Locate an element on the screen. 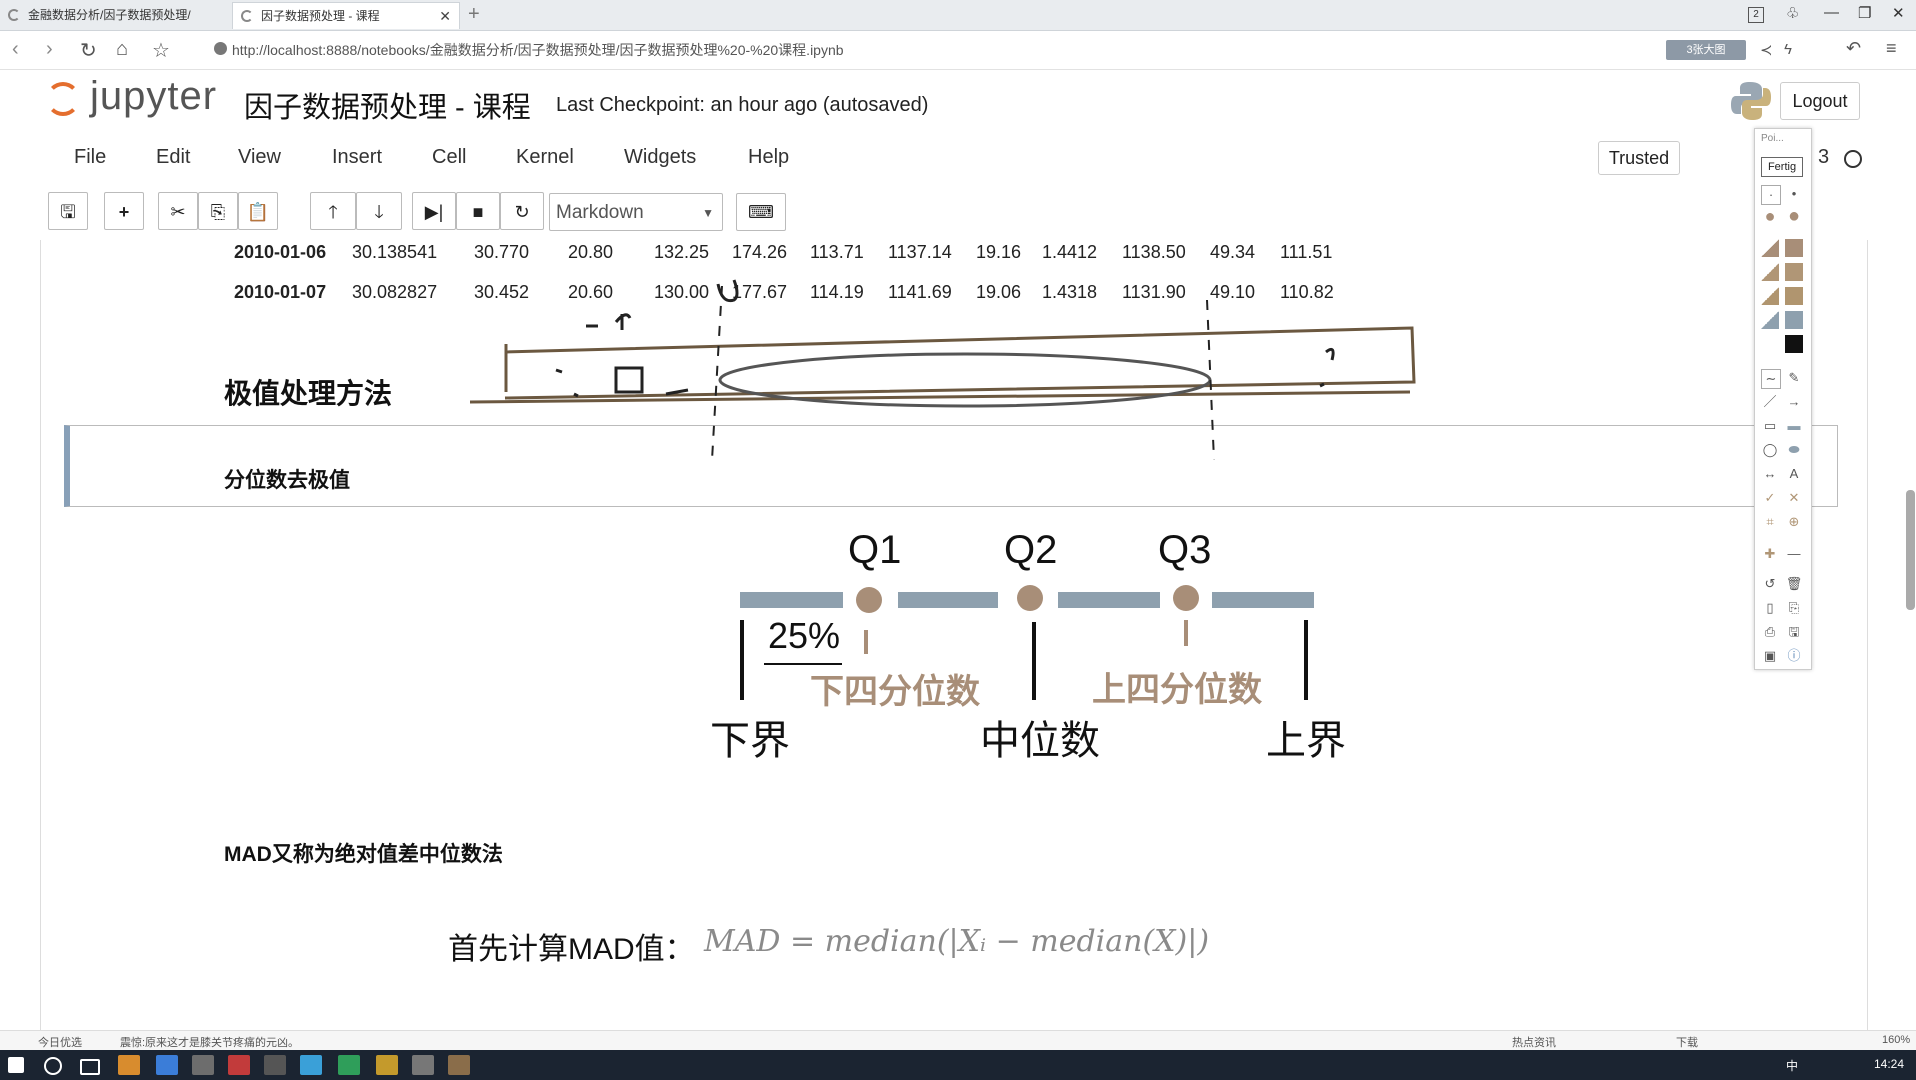 The image size is (1916, 1080). ime-indicator: 中 is located at coordinates (1792, 1065).